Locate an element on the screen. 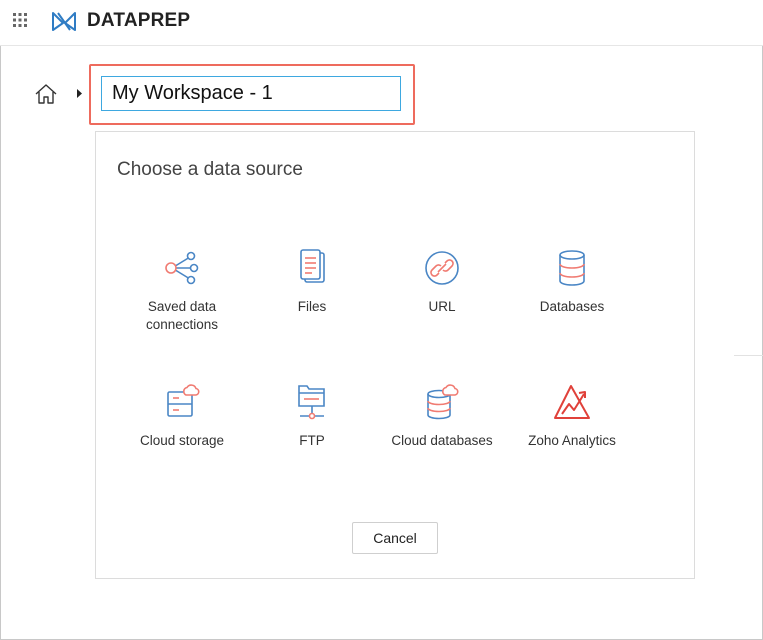 This screenshot has height=640, width=763. file-icon is located at coordinates (312, 266).